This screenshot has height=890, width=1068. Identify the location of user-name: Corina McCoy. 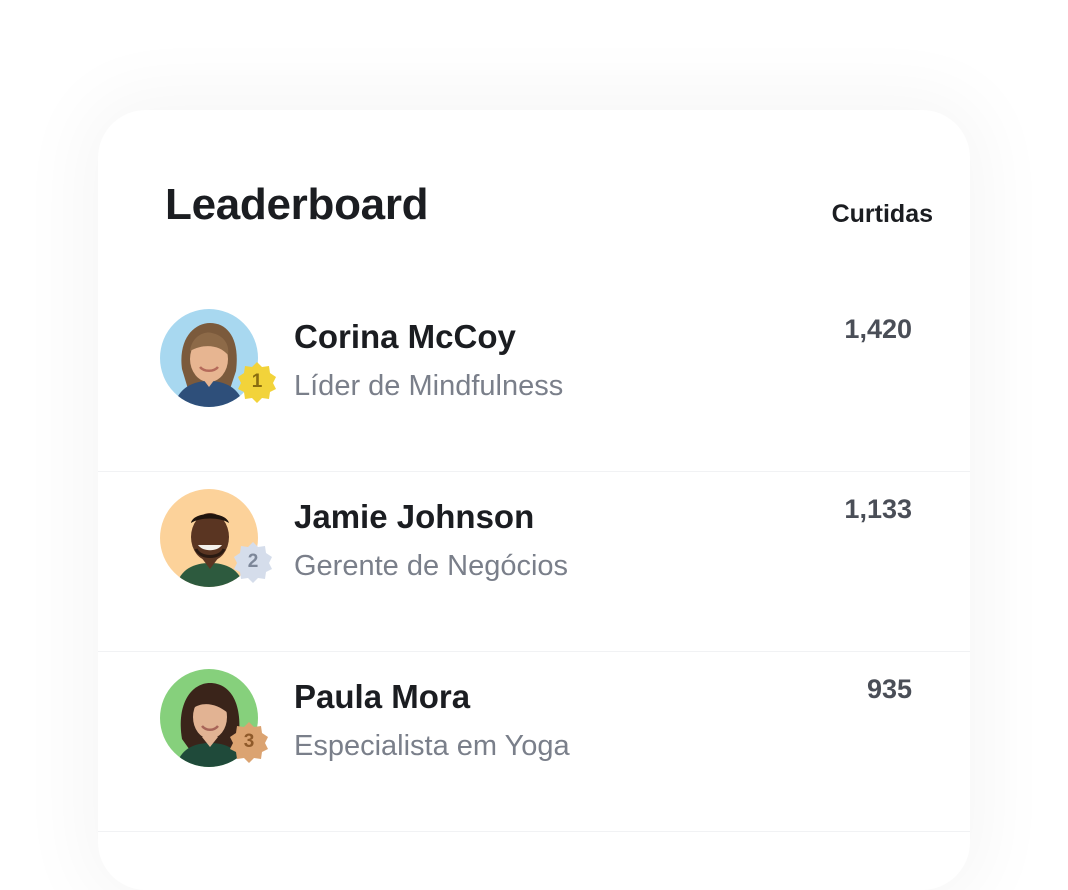
(405, 336).